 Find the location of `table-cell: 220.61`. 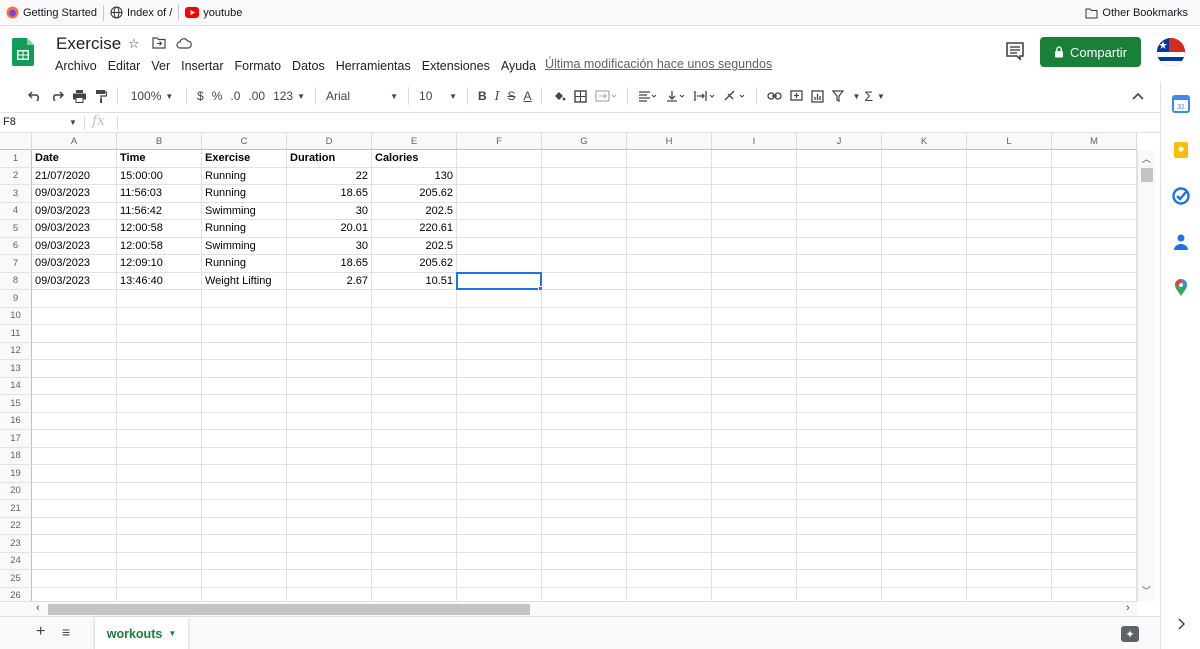

table-cell: 220.61 is located at coordinates (414, 229).